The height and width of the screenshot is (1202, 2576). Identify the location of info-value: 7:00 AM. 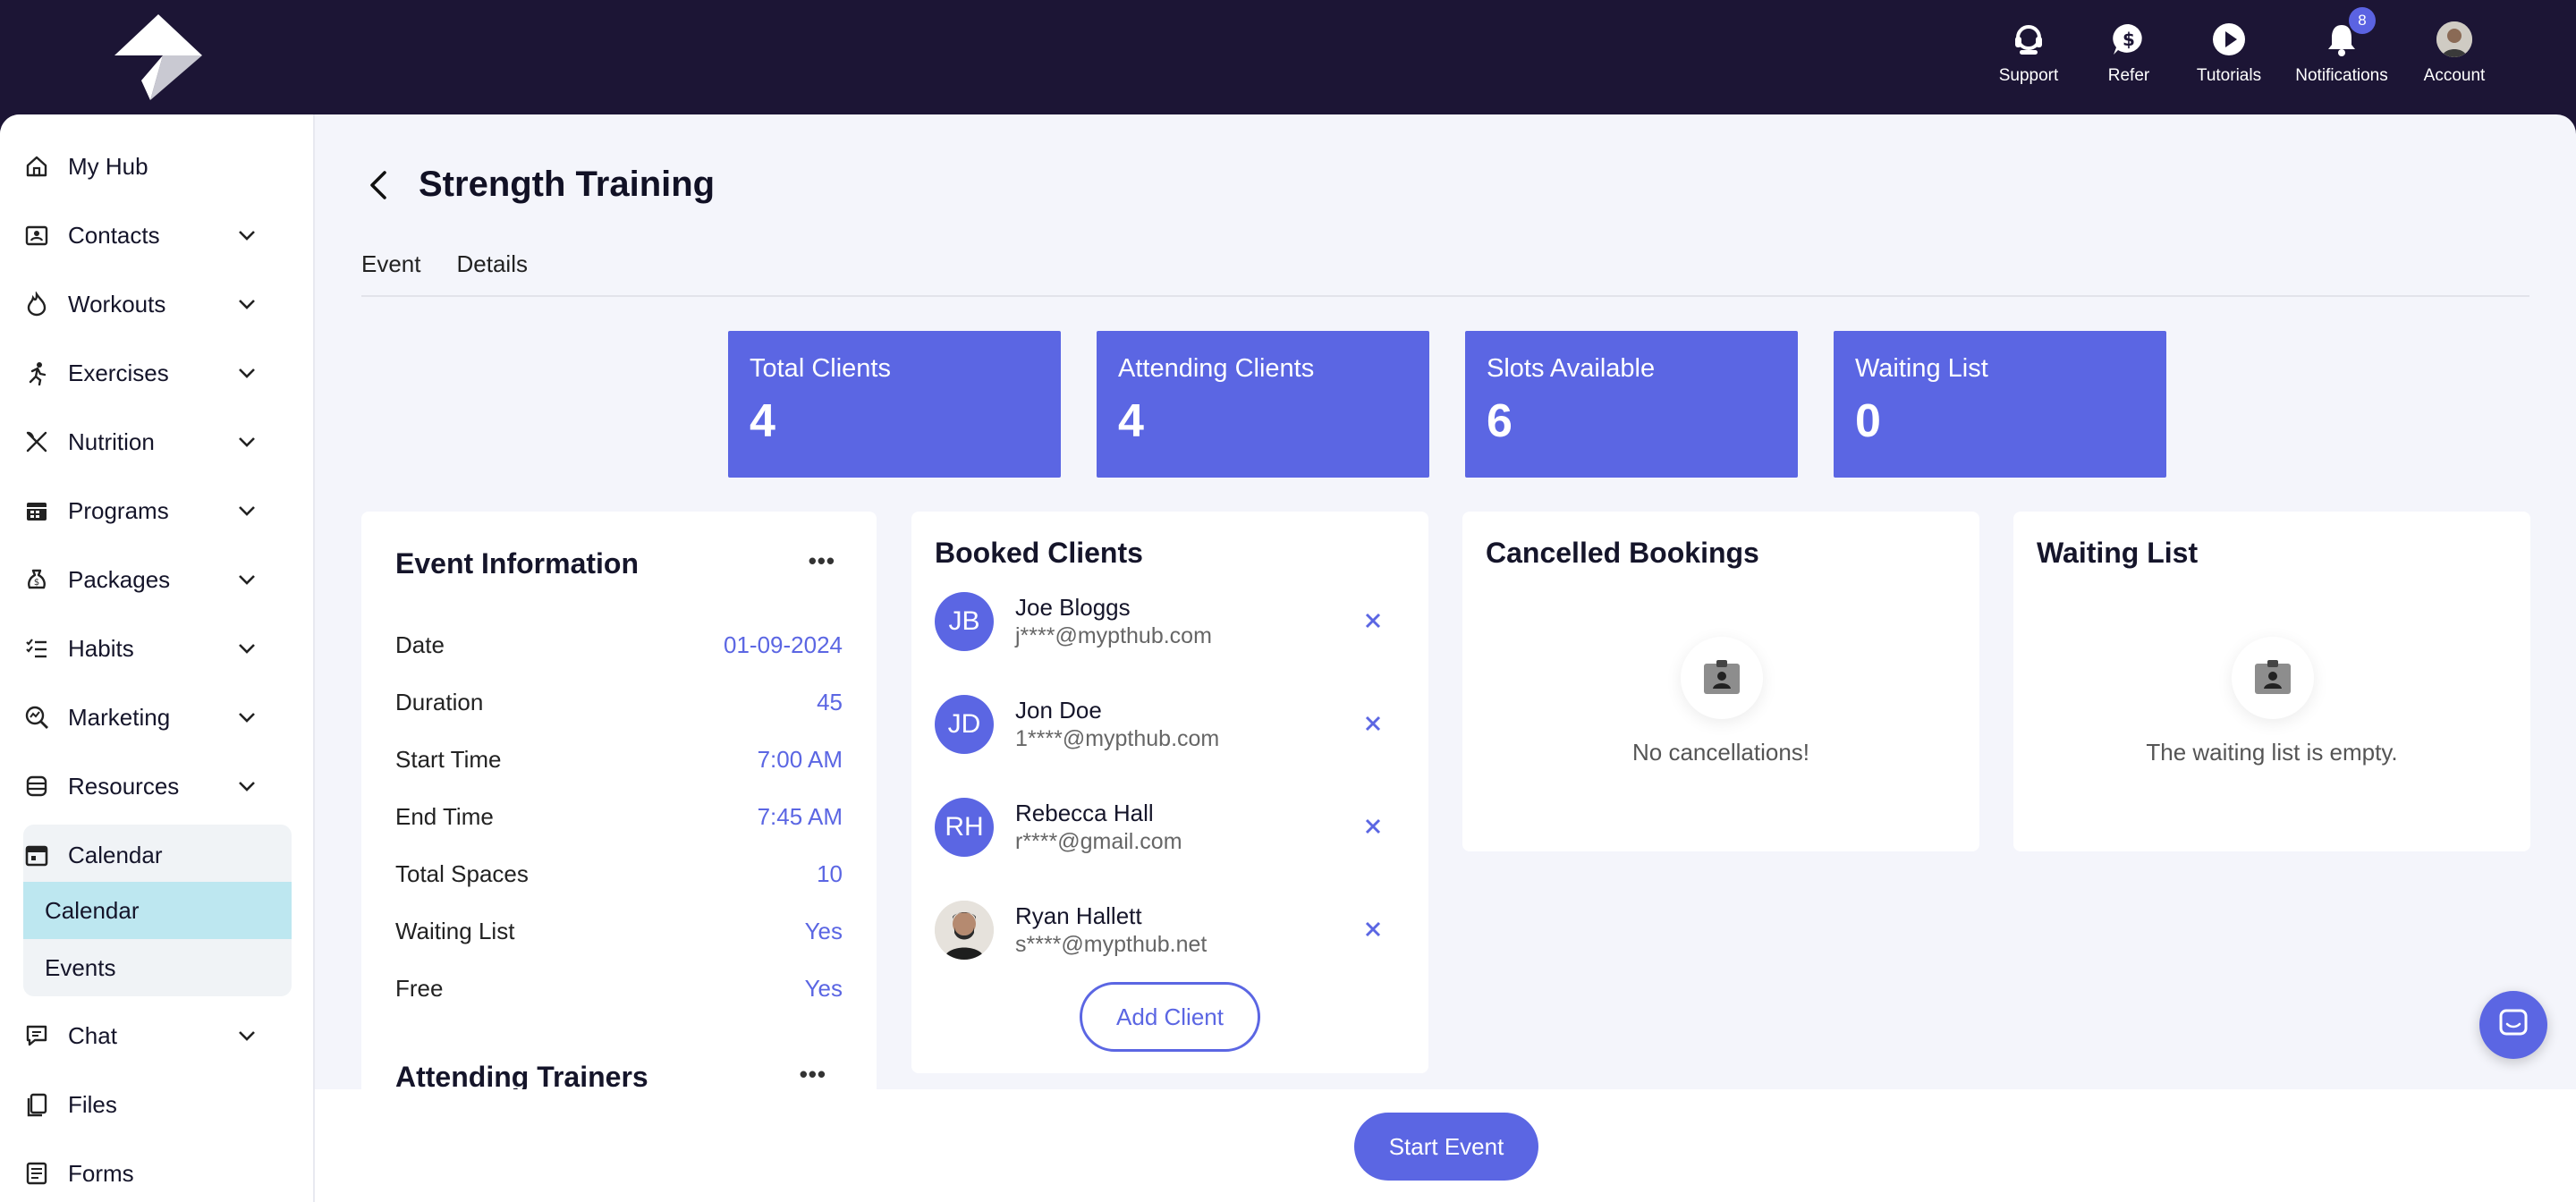
(800, 759).